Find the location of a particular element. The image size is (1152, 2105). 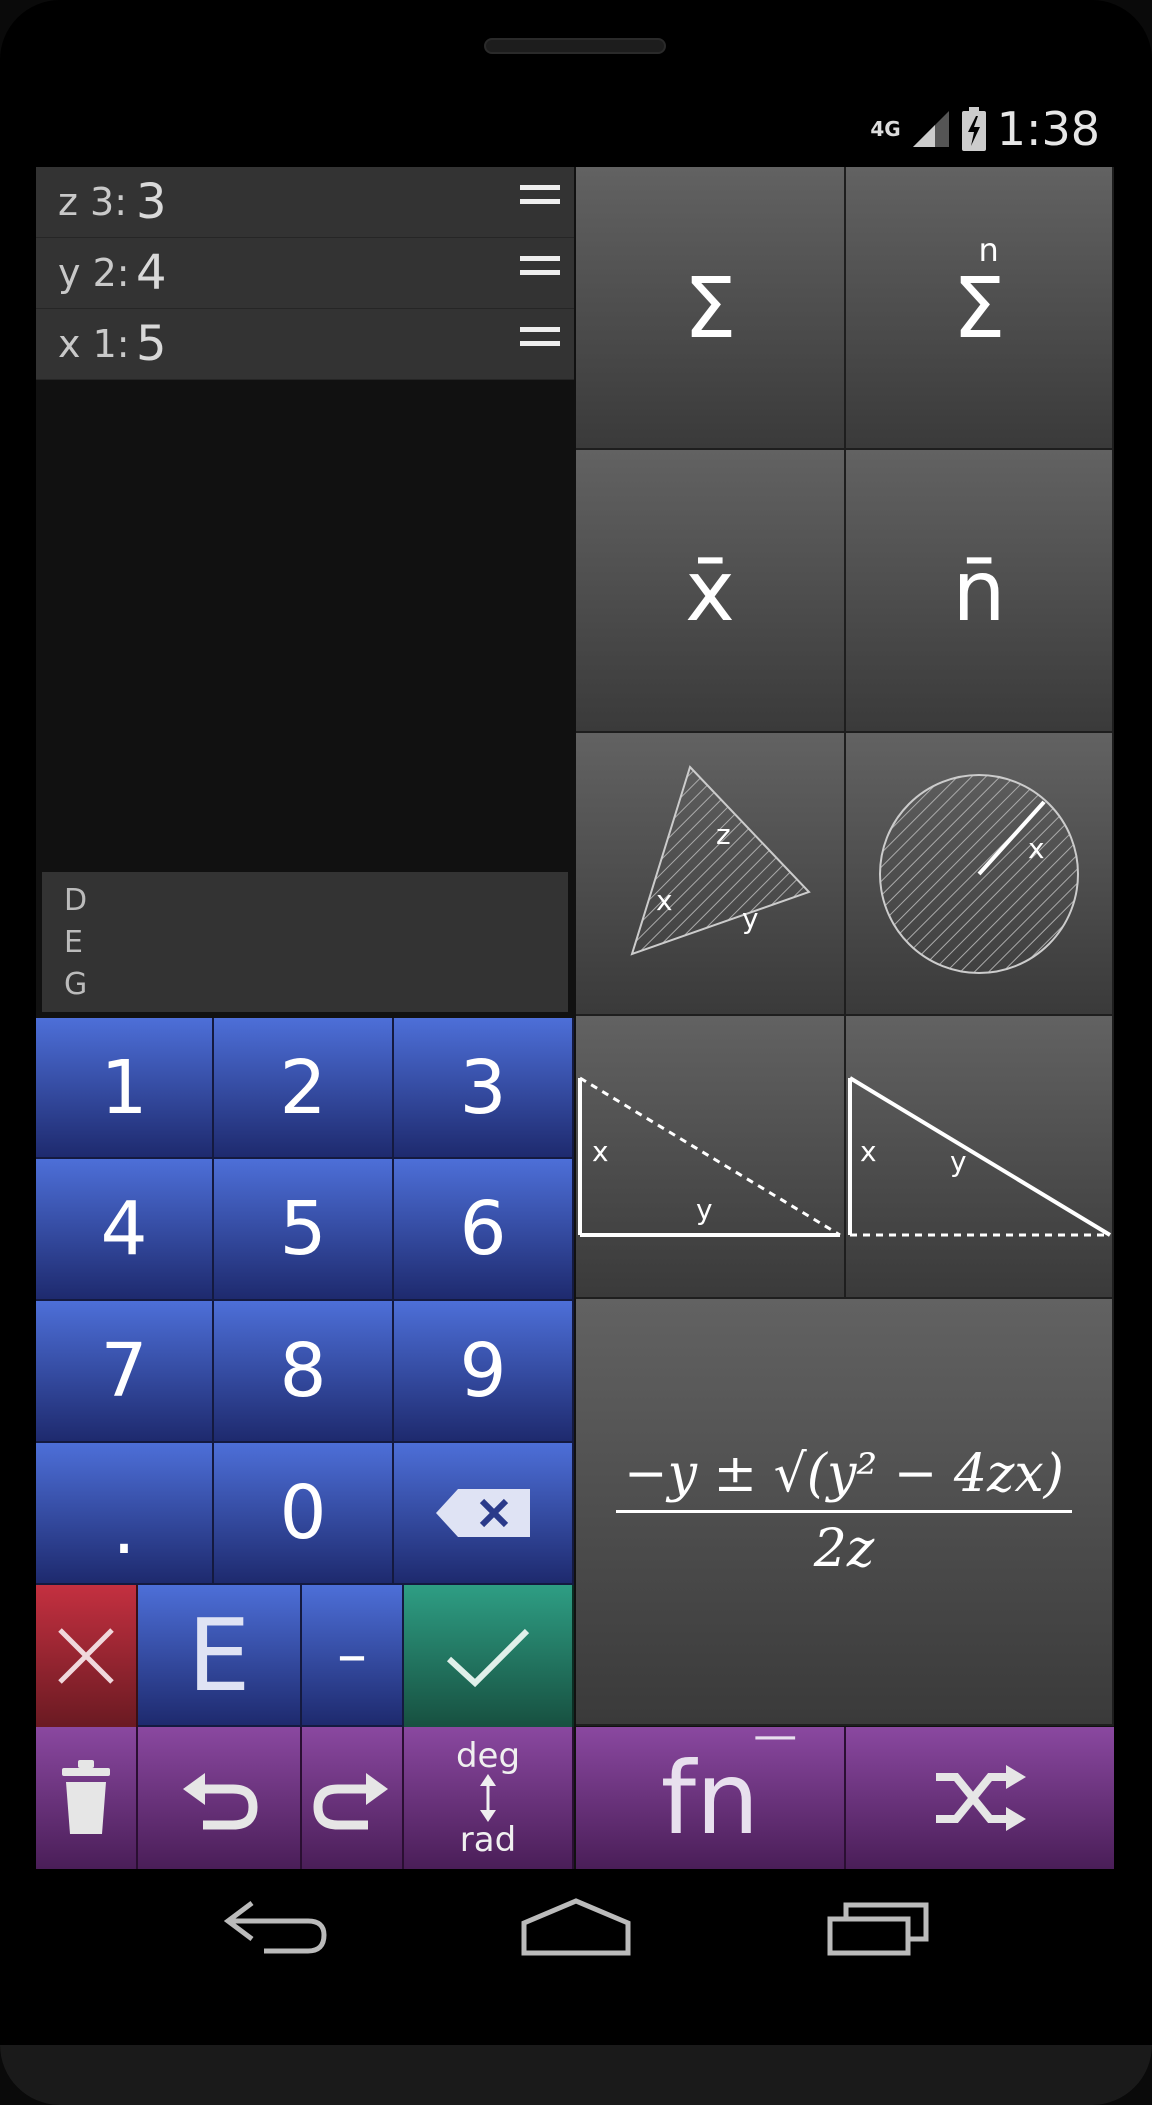

backspace-icon is located at coordinates (483, 1513).